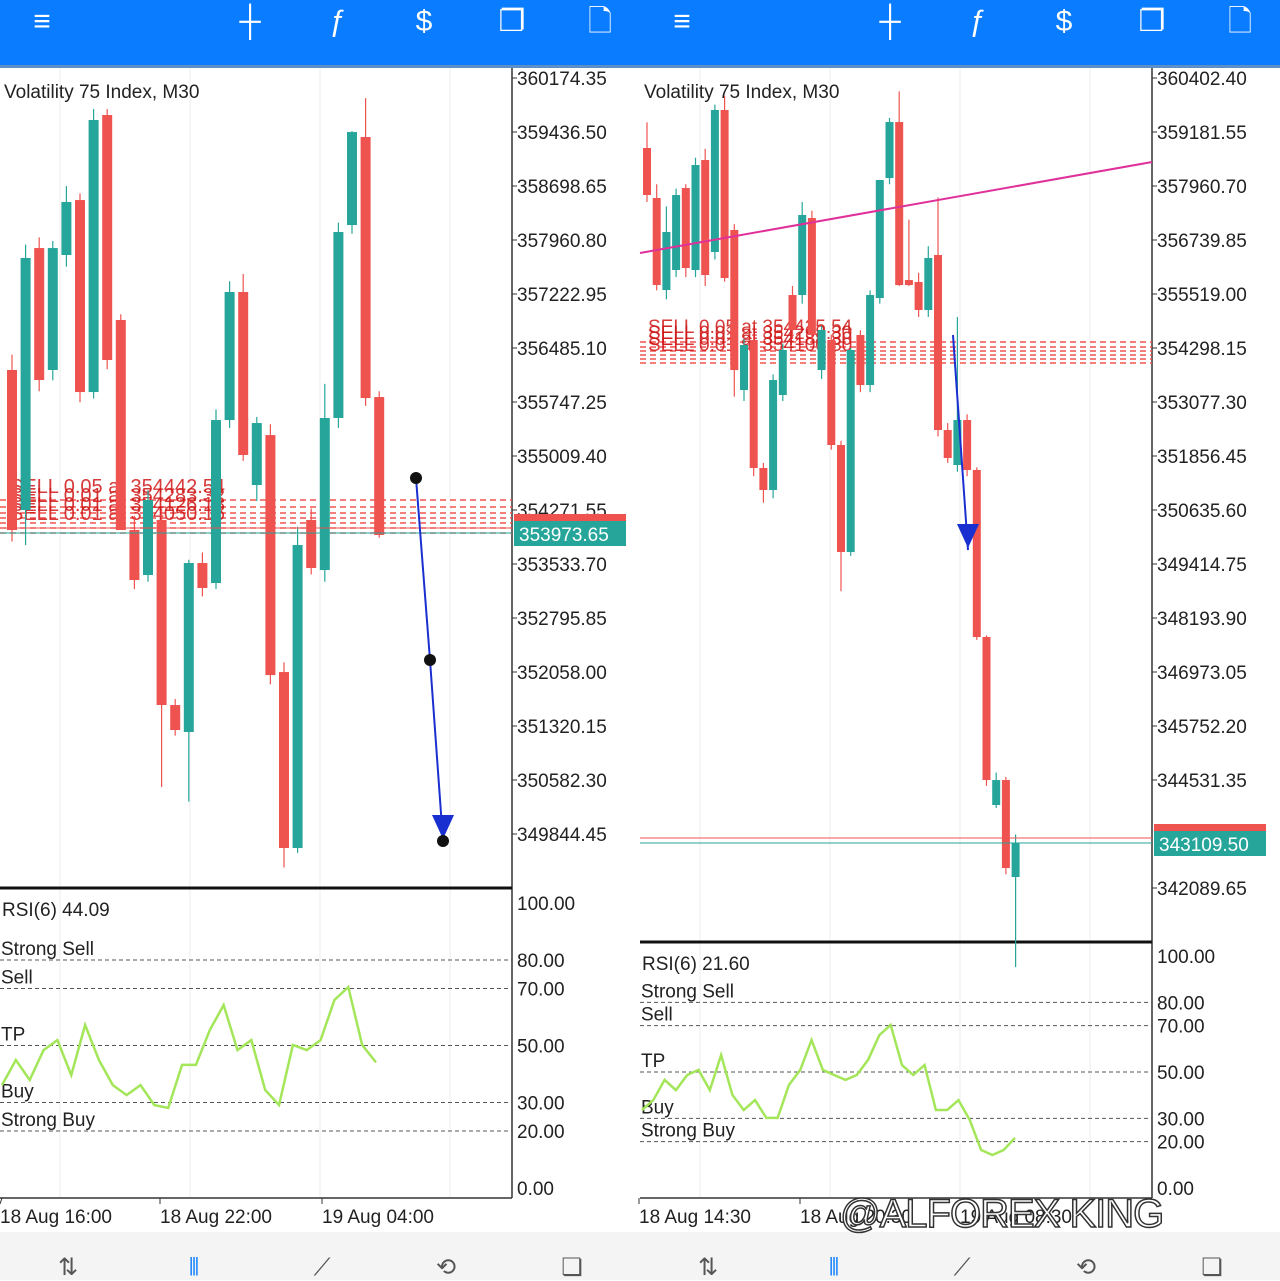 This screenshot has width=1280, height=1281. What do you see at coordinates (1181, 1073) in the screenshot?
I see `rsi-axis-label: 50.00` at bounding box center [1181, 1073].